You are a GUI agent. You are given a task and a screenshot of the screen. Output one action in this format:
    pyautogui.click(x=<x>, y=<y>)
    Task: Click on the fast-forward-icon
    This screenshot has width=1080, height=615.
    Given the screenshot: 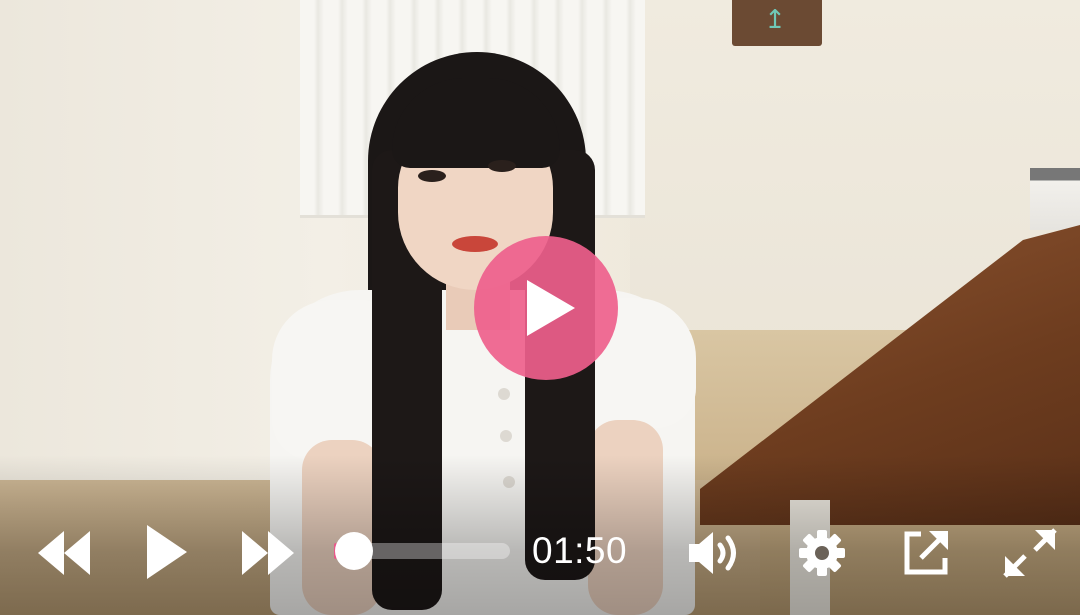 What is the action you would take?
    pyautogui.click(x=268, y=553)
    